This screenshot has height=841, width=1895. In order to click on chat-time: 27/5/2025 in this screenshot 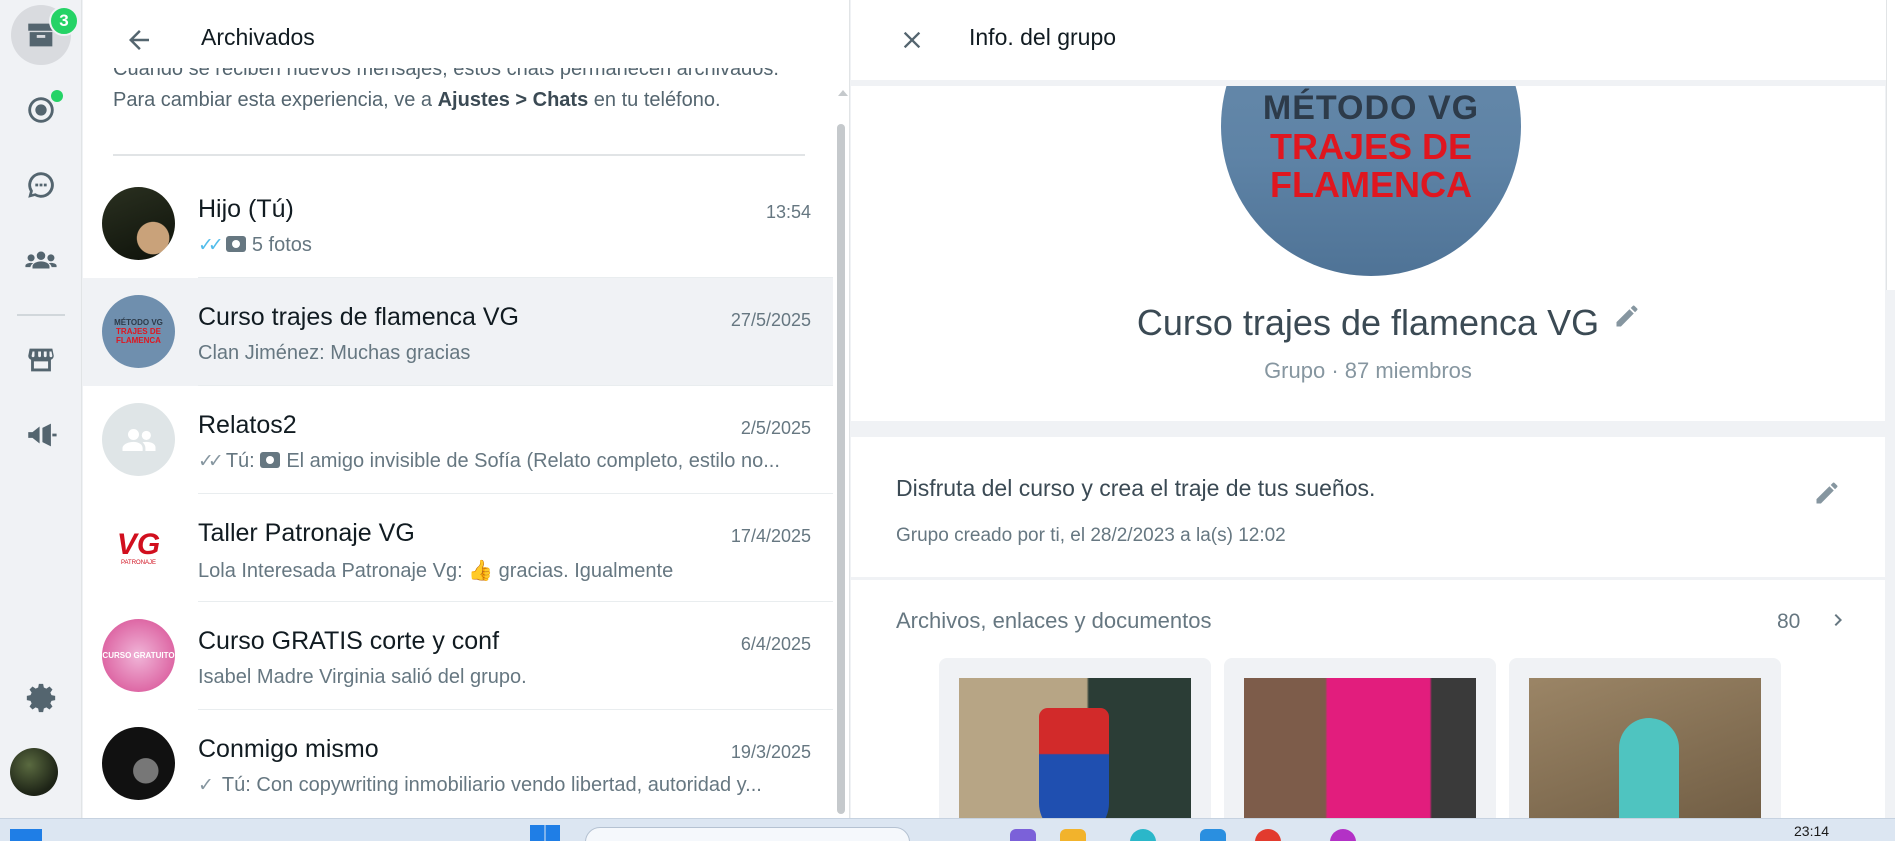, I will do `click(770, 320)`.